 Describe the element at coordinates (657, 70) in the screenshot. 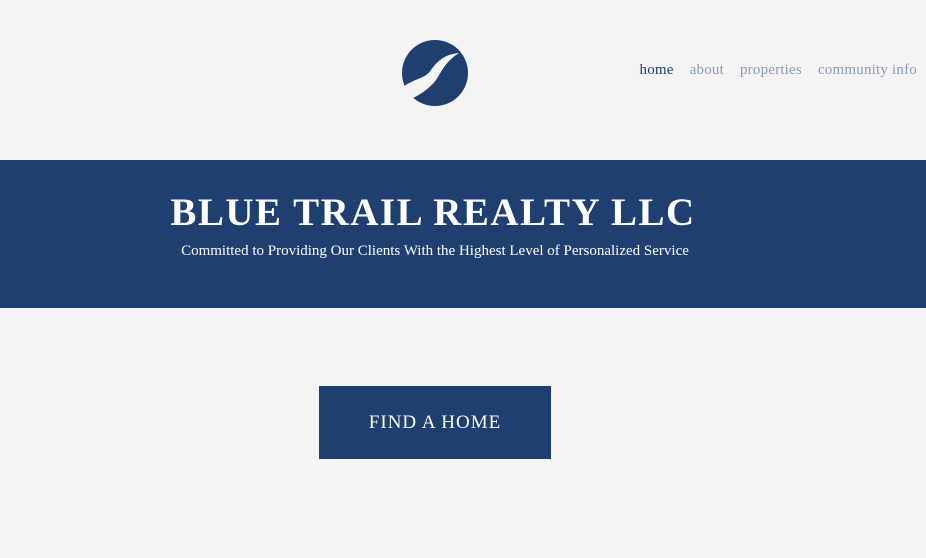

I see `nav-item-home: home` at that location.